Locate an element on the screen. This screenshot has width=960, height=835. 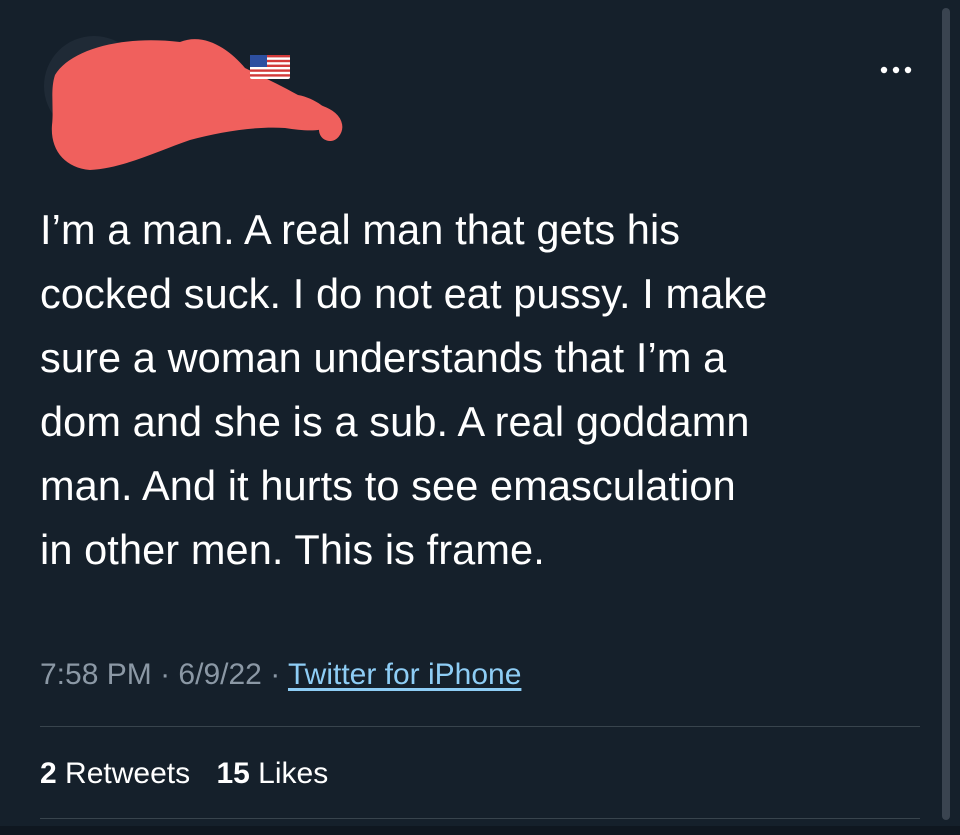
retweets-count: 2 is located at coordinates (48, 773).